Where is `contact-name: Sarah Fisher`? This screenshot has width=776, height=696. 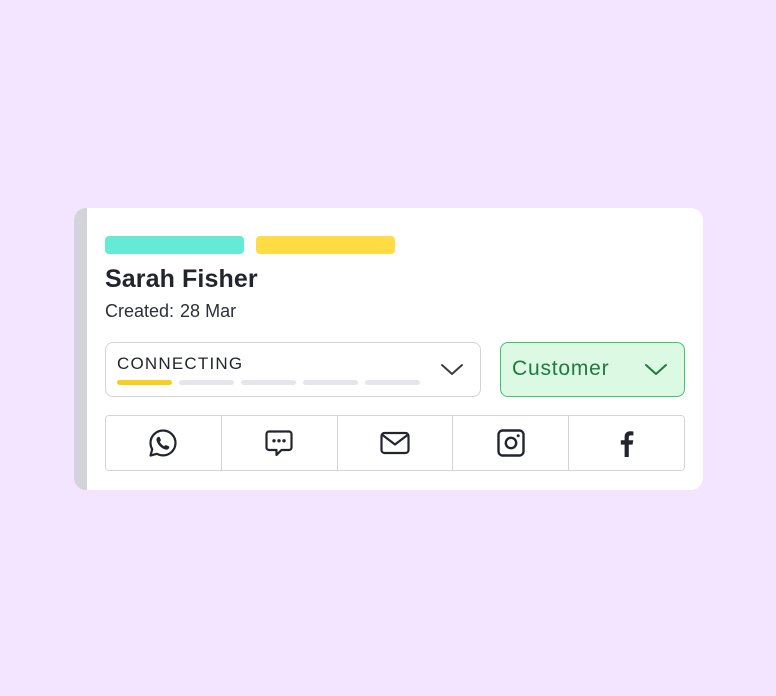 contact-name: Sarah Fisher is located at coordinates (181, 279).